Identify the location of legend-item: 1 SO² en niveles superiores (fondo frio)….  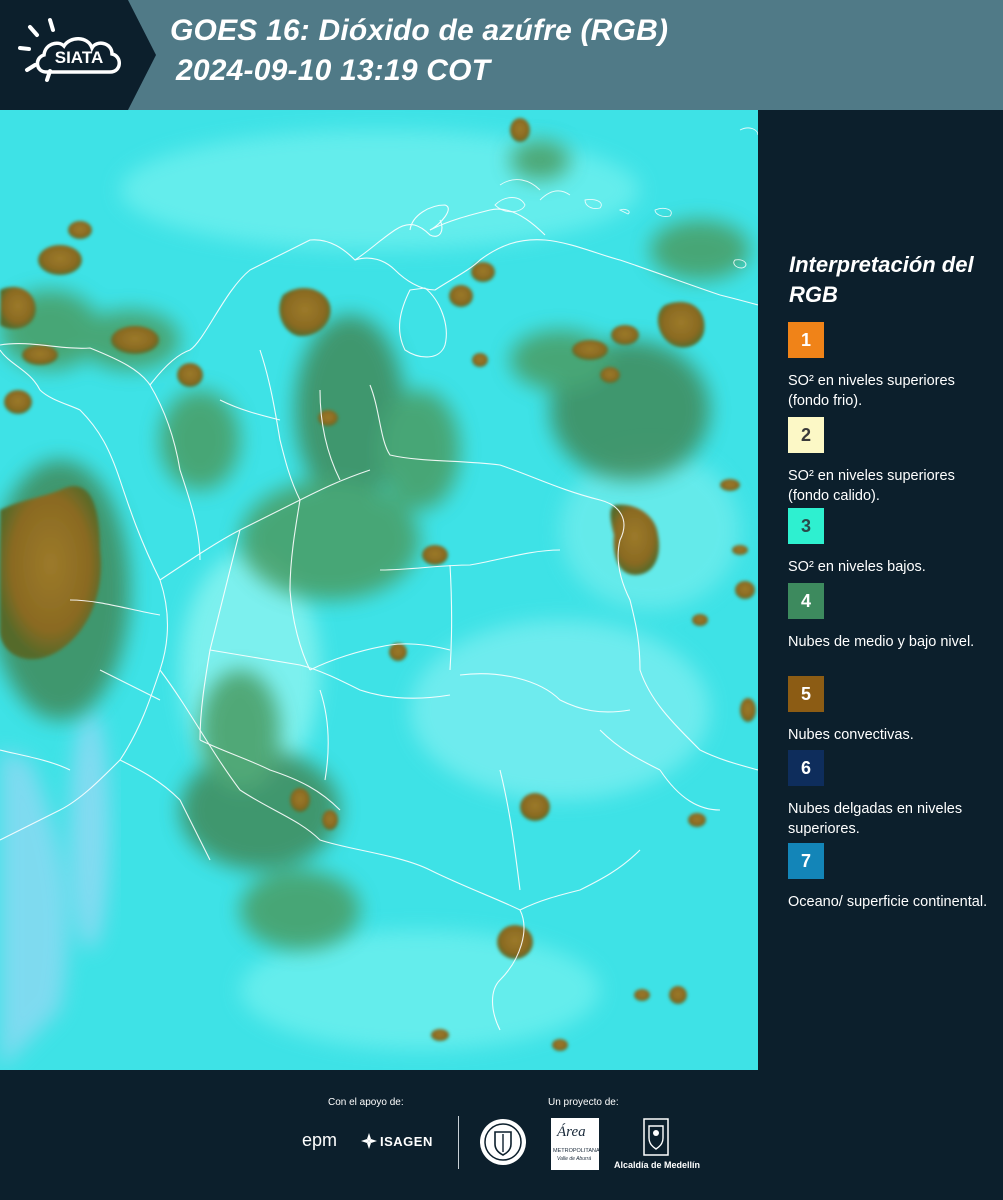
(888, 366).